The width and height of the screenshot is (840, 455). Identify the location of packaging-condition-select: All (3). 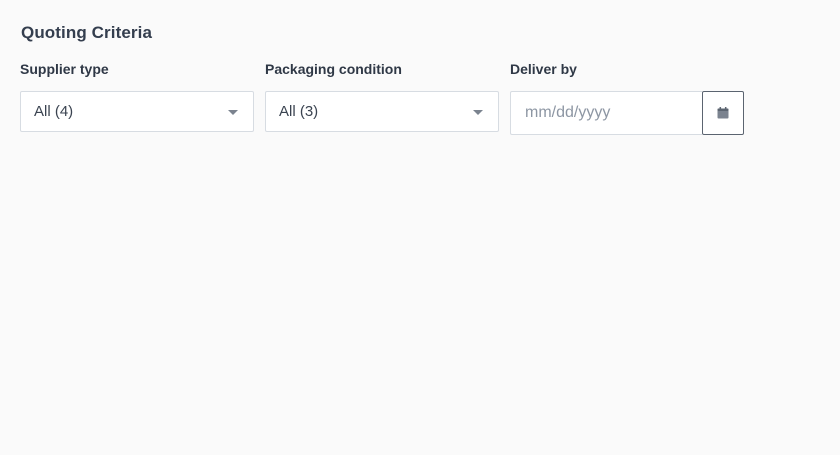
(382, 111).